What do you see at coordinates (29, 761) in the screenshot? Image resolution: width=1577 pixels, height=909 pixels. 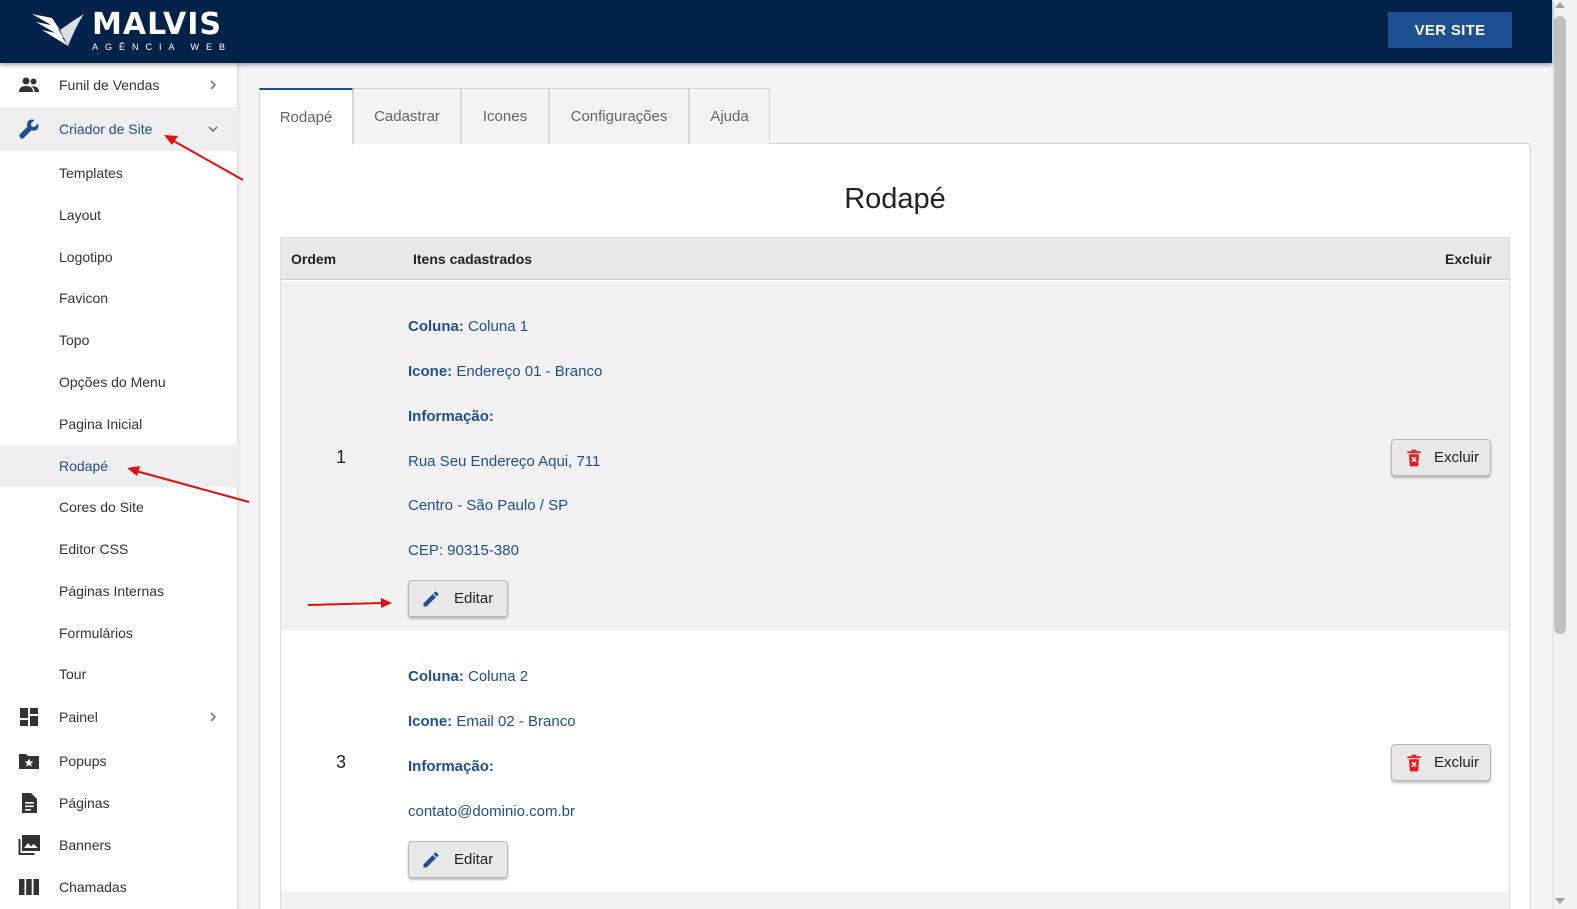 I see `folder-star-icon` at bounding box center [29, 761].